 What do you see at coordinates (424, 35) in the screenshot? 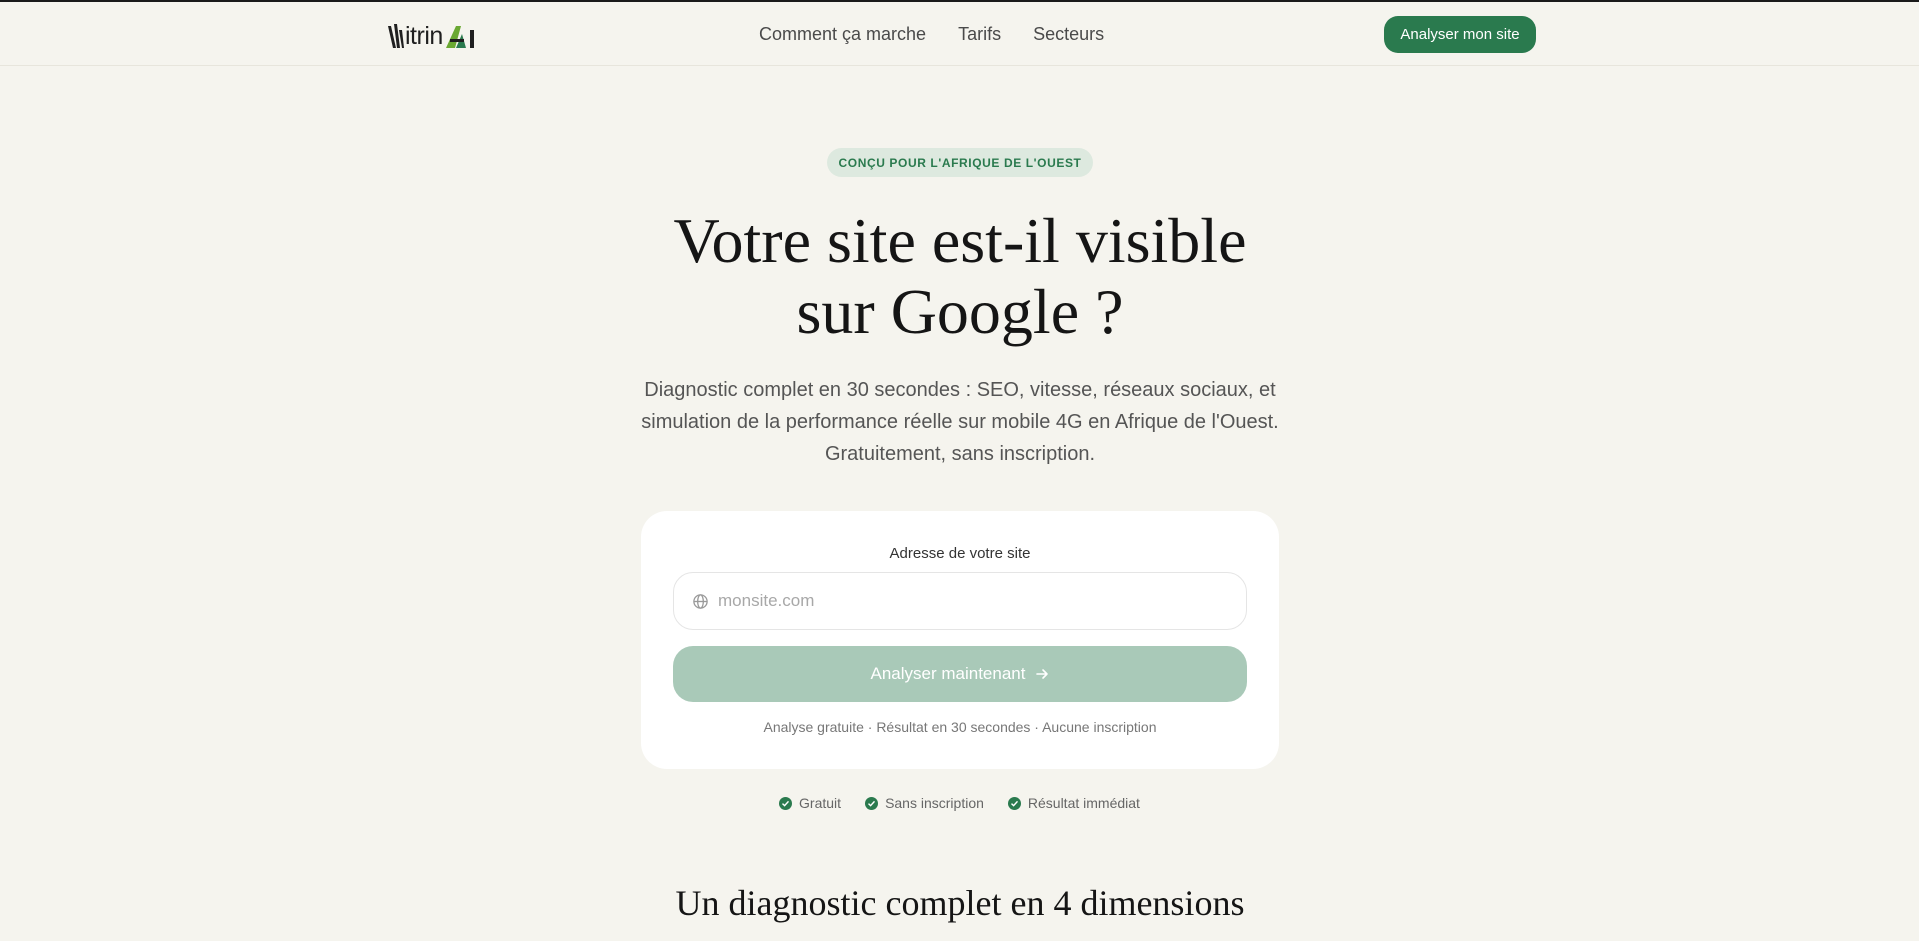
I see `logo-text: itrin` at bounding box center [424, 35].